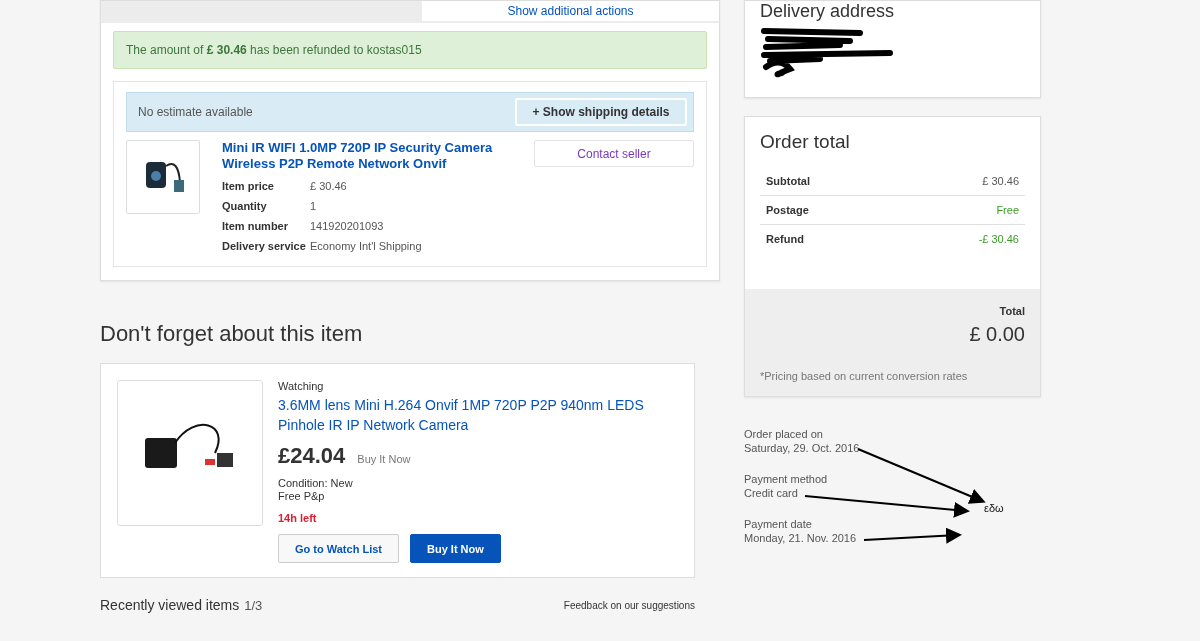 Image resolution: width=1200 pixels, height=641 pixels. What do you see at coordinates (800, 538) in the screenshot?
I see `info-value: Monday, 21. Nov. 2016` at bounding box center [800, 538].